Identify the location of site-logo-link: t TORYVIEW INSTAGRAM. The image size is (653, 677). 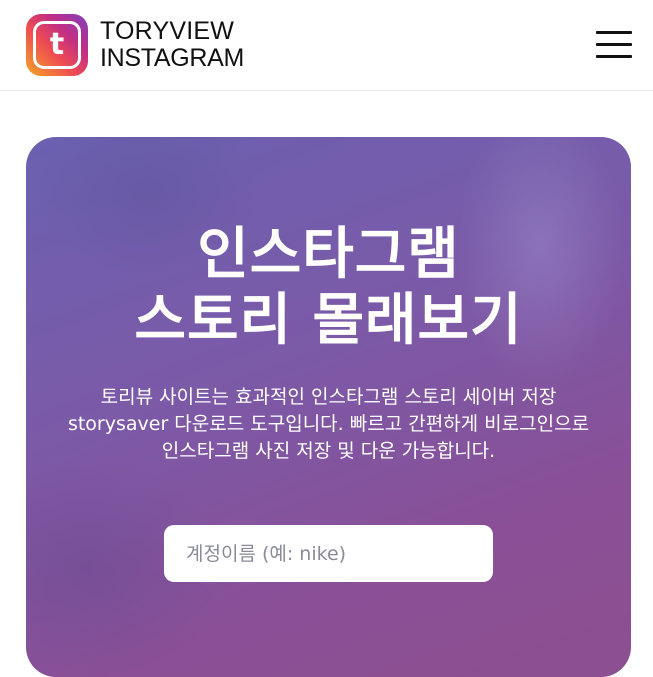
(135, 45).